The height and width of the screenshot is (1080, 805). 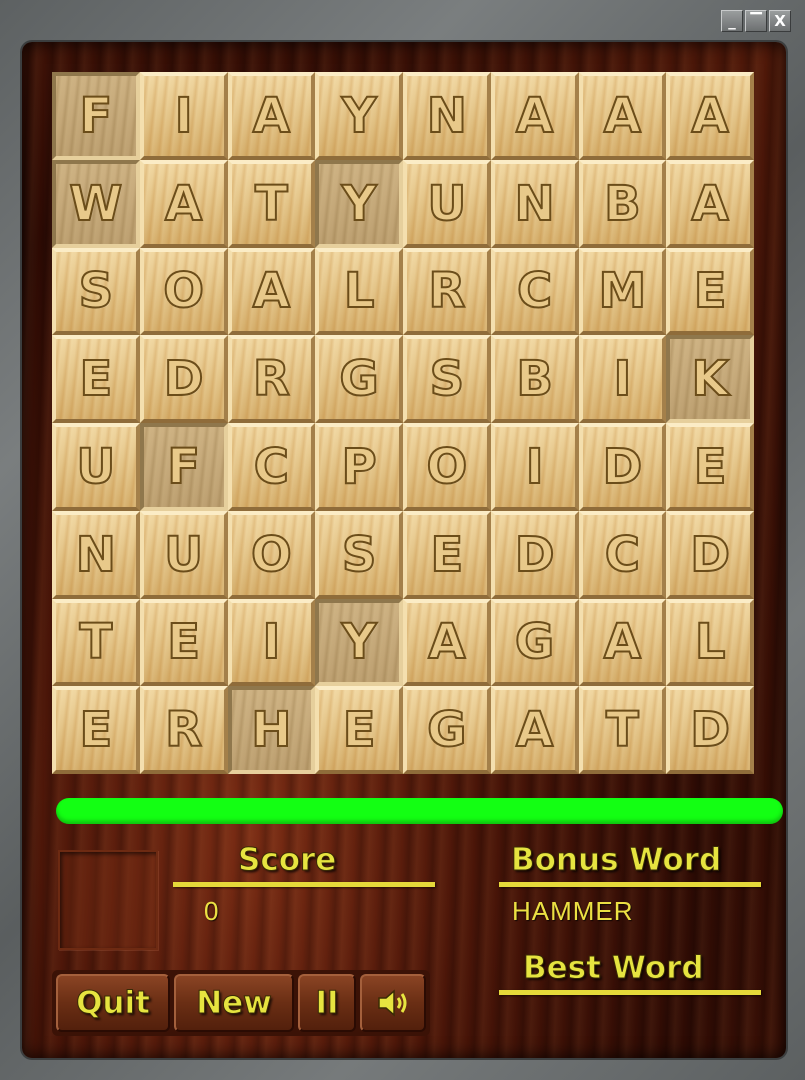 What do you see at coordinates (710, 379) in the screenshot?
I see `letter-tile: K` at bounding box center [710, 379].